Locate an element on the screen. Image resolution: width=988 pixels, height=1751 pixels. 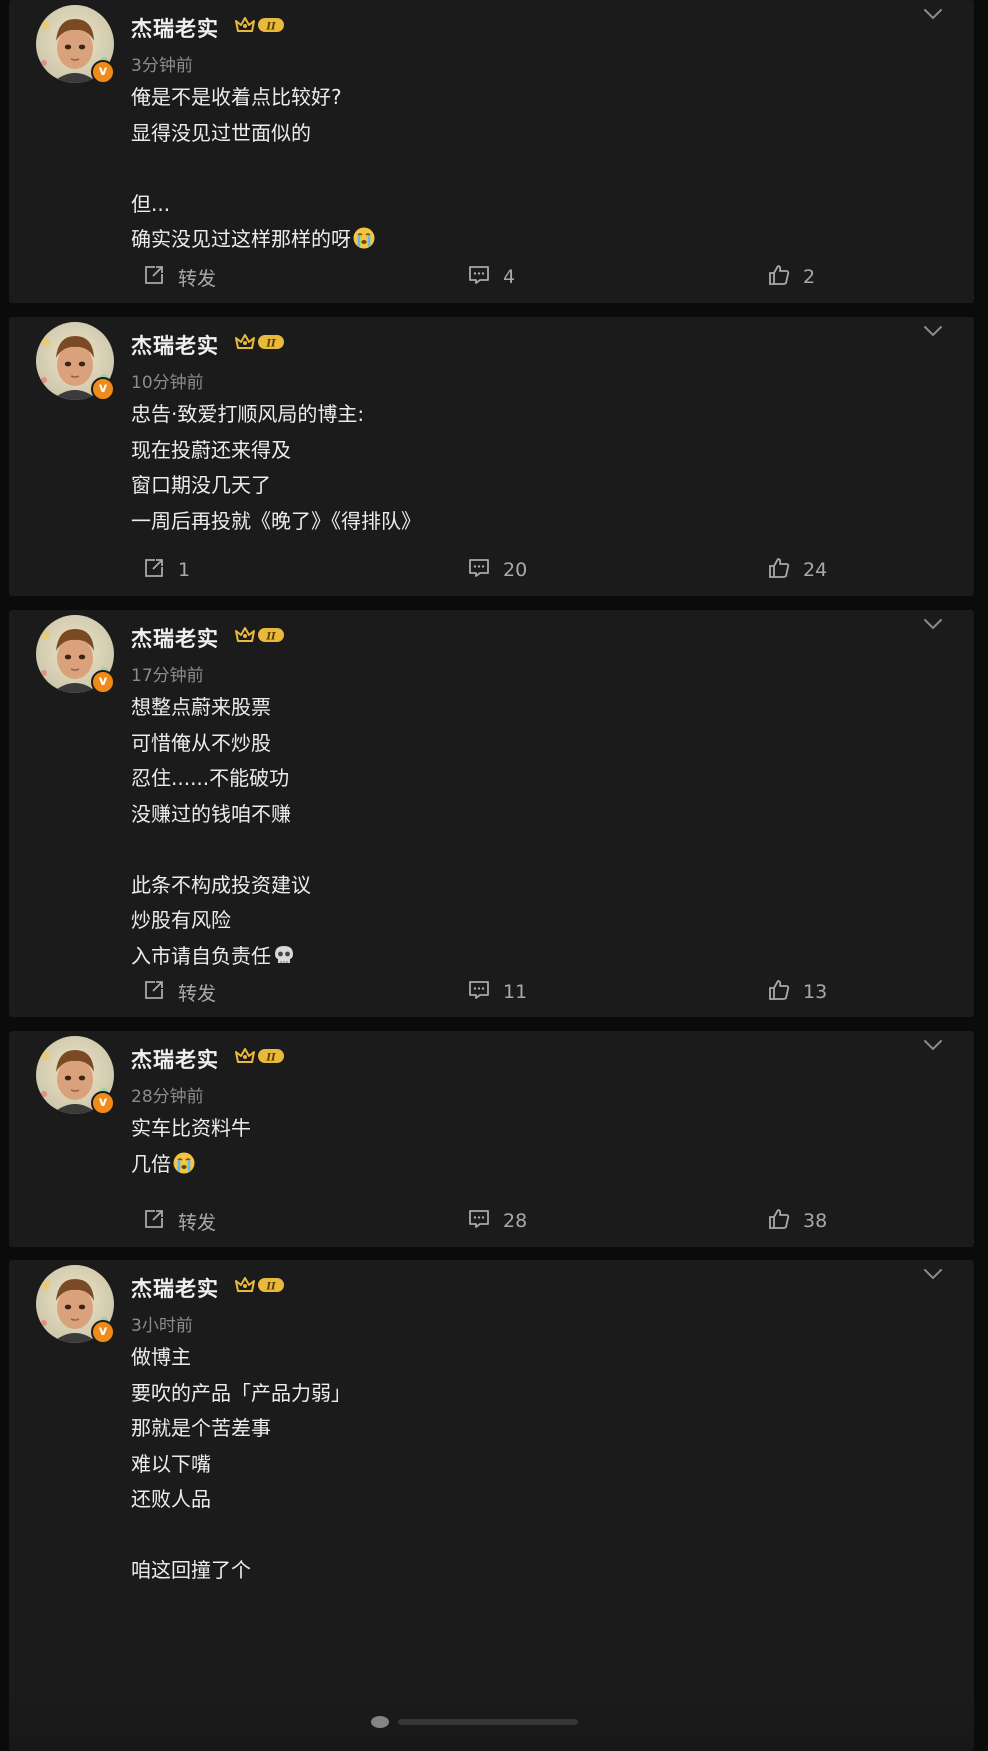
post-content: 俺是不是收着点比较好? 显得没见过世面似的 但... 确实没见过这样那样的呀 is located at coordinates (253, 169).